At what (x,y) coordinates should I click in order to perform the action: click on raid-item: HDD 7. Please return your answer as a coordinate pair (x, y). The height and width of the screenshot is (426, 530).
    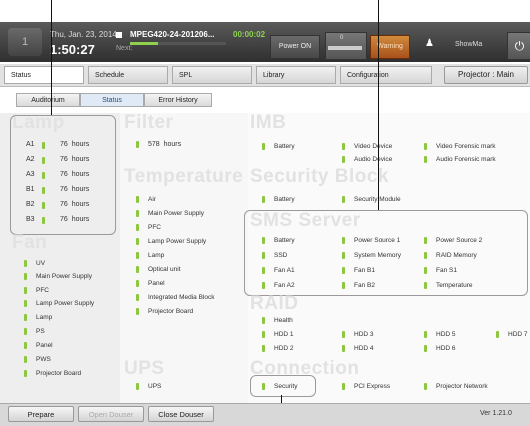
    Looking at the image, I should click on (518, 334).